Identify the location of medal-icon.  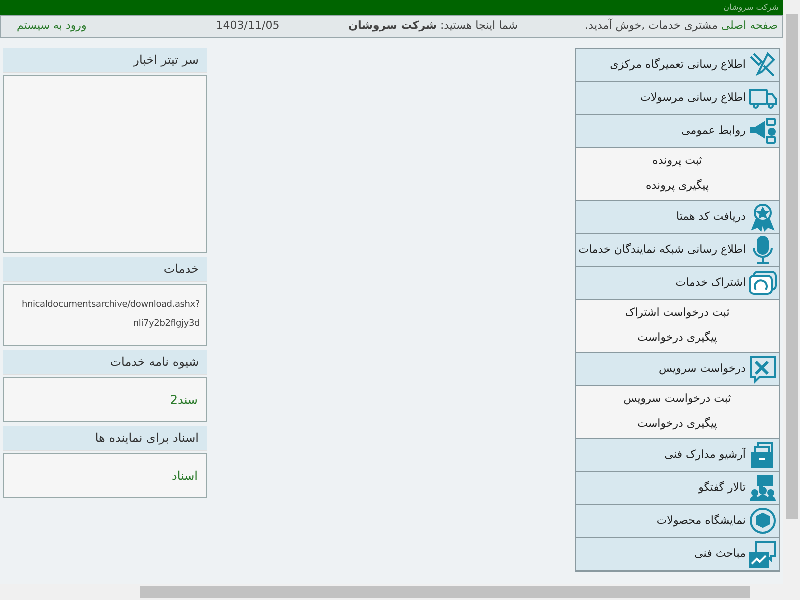
(763, 217).